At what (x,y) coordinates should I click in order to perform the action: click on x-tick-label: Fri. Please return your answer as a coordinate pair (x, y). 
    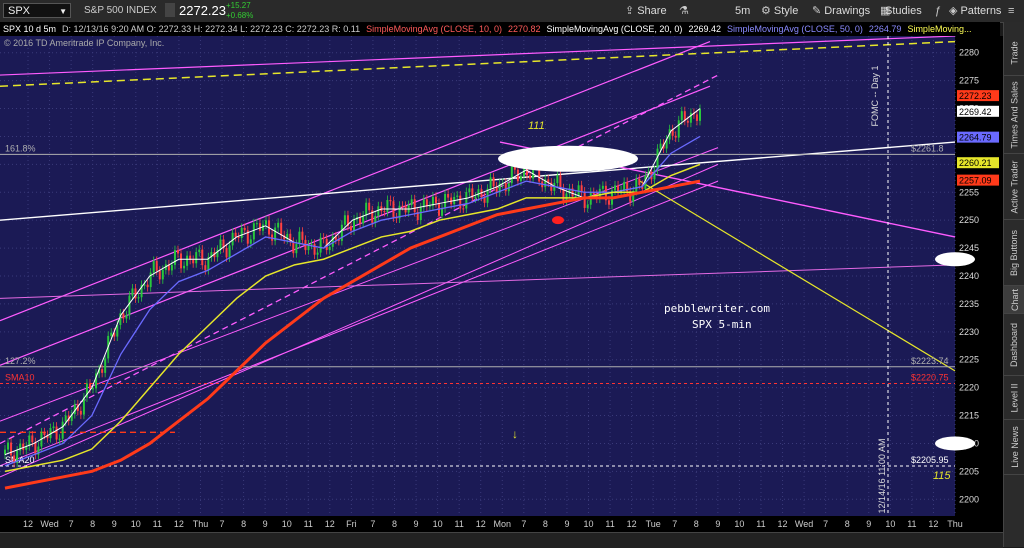
    Looking at the image, I should click on (351, 524).